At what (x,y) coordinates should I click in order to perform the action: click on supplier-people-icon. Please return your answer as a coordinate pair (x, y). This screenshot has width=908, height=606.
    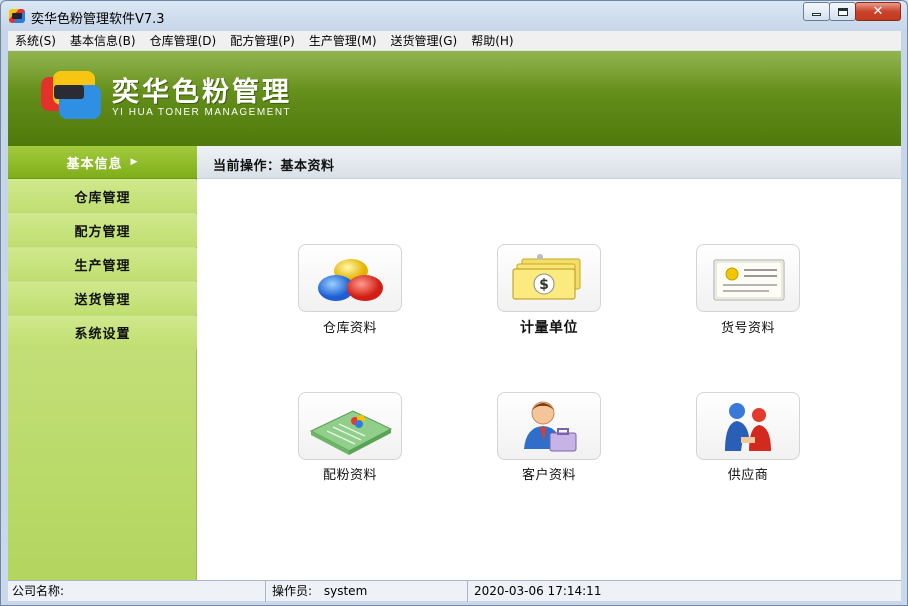
    Looking at the image, I should click on (748, 427).